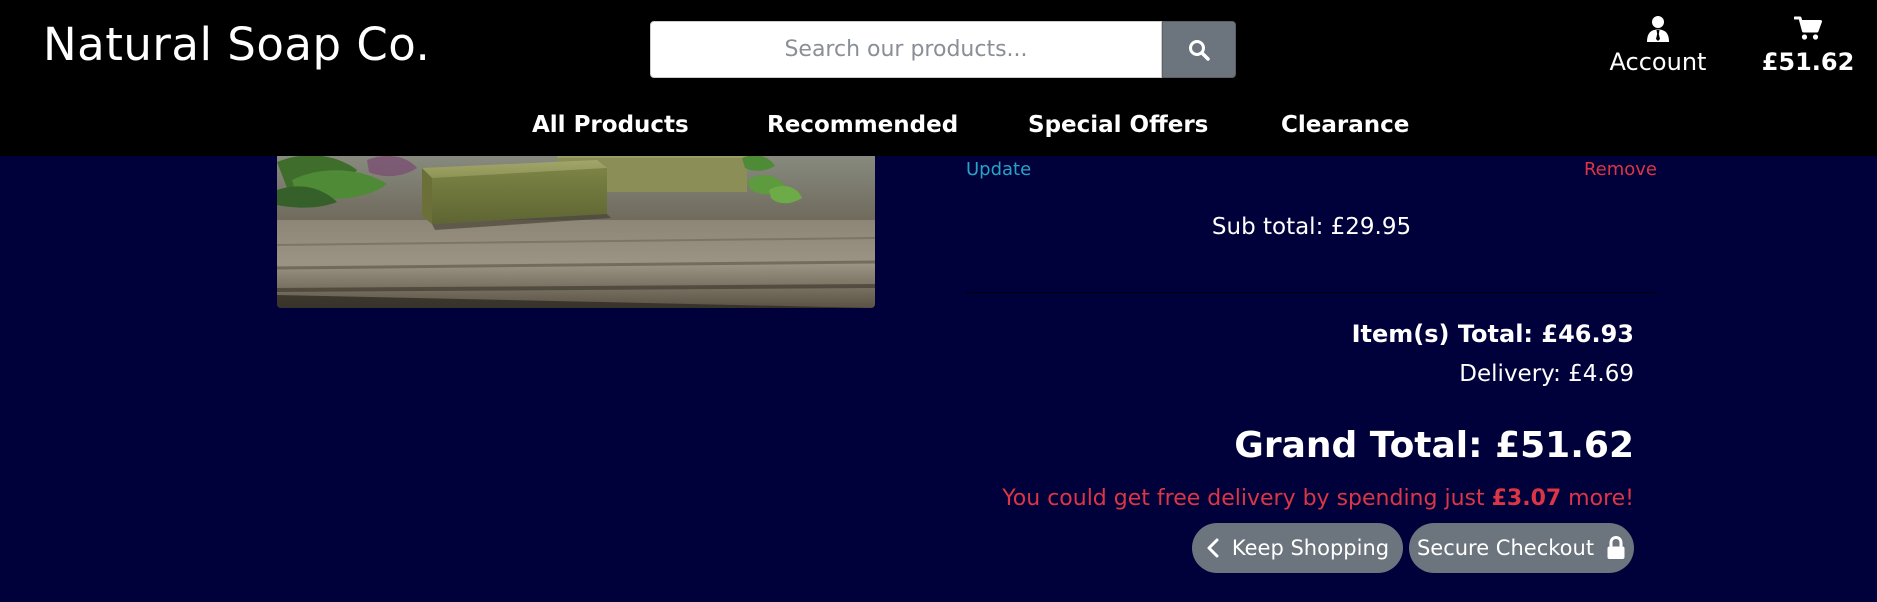 The height and width of the screenshot is (602, 1877). I want to click on items-total: Item(s) Total: £46.93, so click(1492, 334).